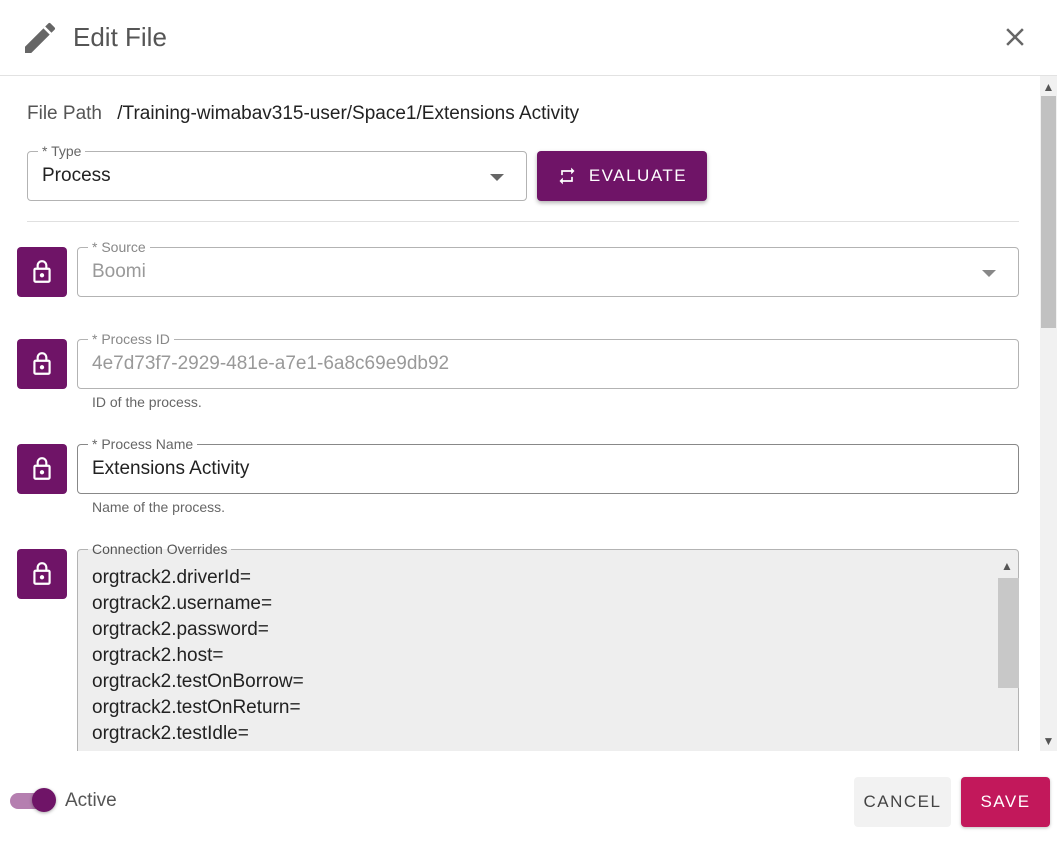  What do you see at coordinates (131, 339) in the screenshot?
I see `process-id-label: * Process ID` at bounding box center [131, 339].